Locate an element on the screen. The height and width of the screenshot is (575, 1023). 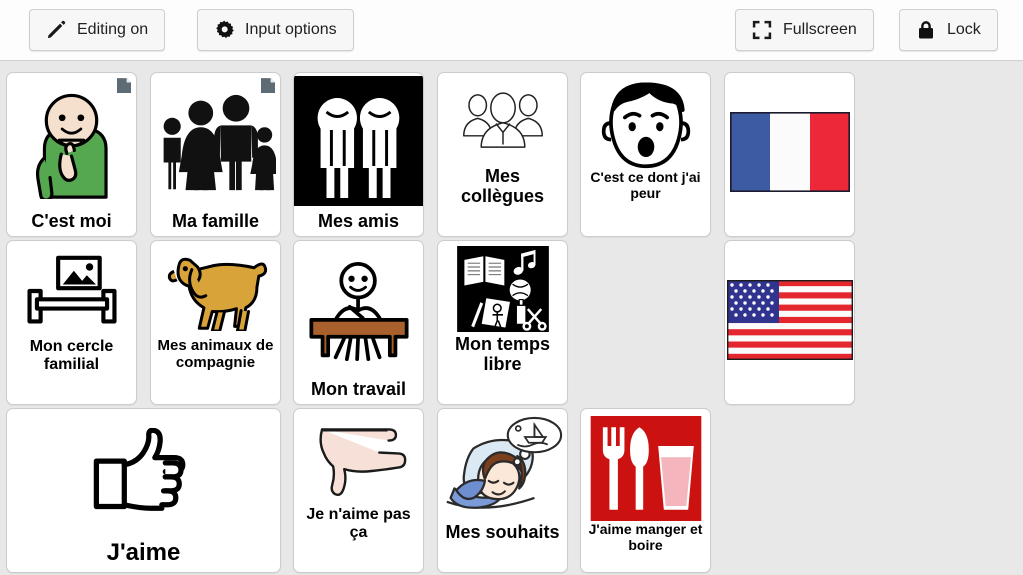
board-cell-label: J'aime manger et boire is located at coordinates (645, 537).